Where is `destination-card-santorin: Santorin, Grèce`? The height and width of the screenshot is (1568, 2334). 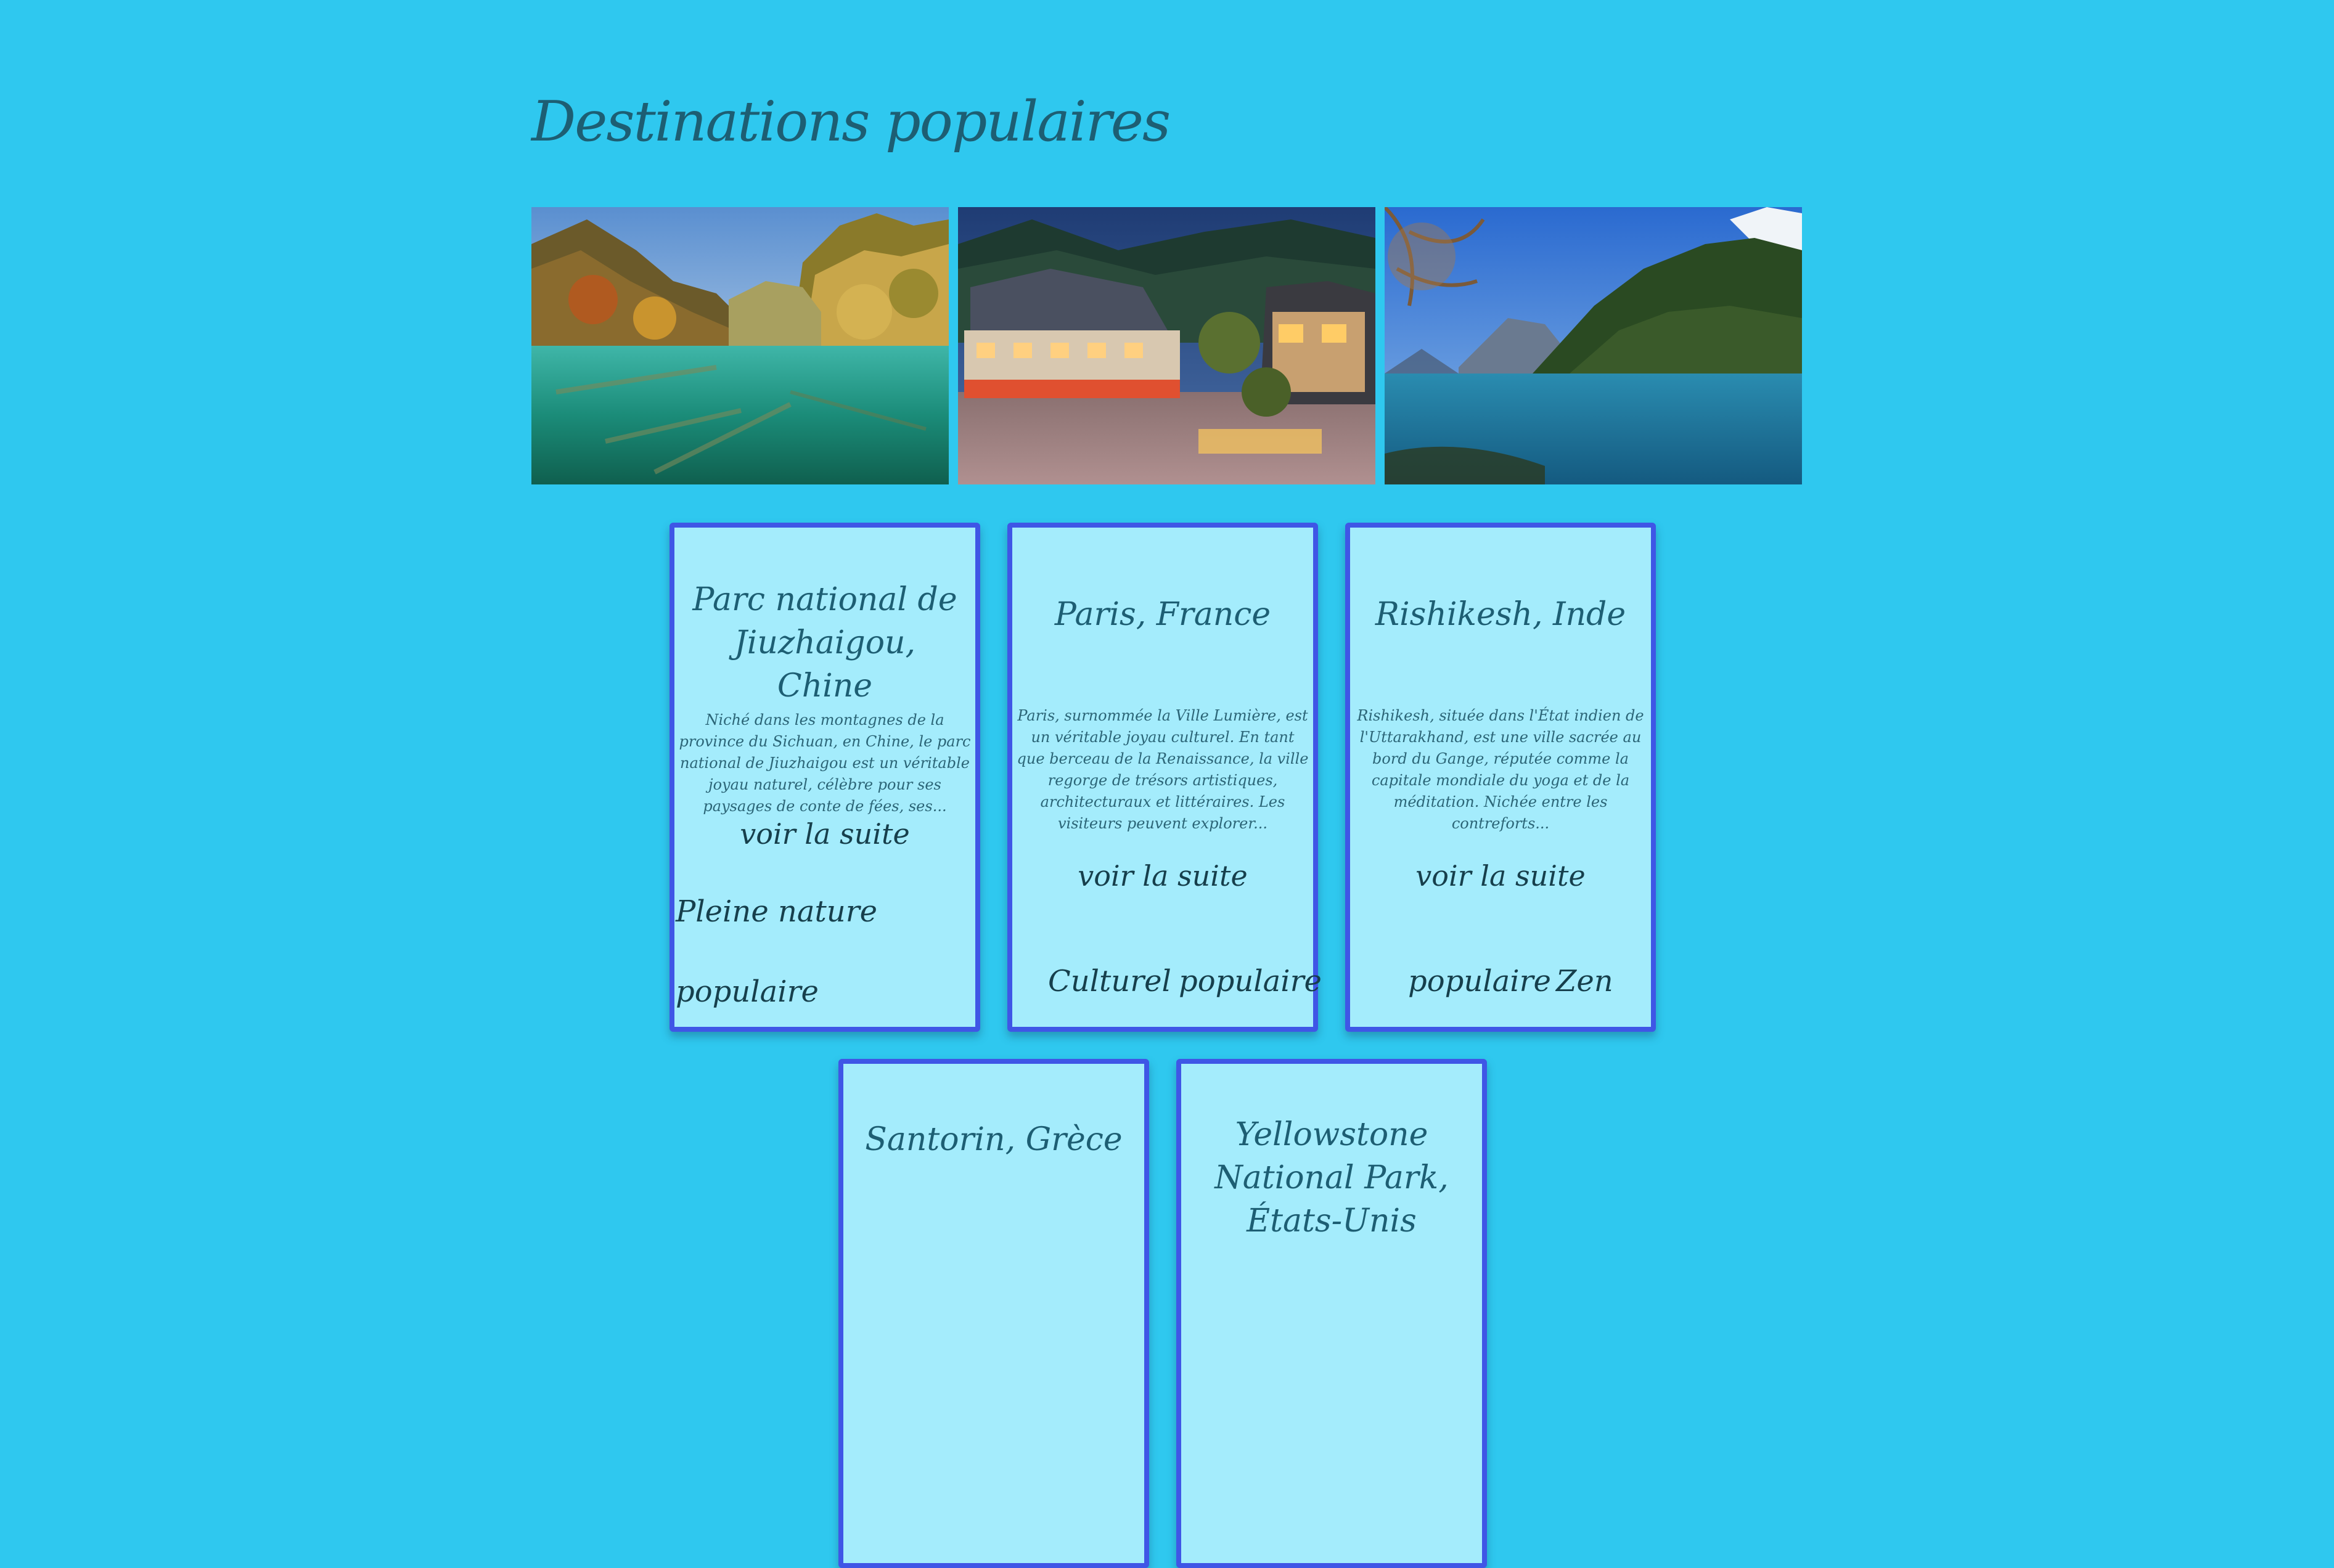
destination-card-santorin: Santorin, Grèce is located at coordinates (993, 1313).